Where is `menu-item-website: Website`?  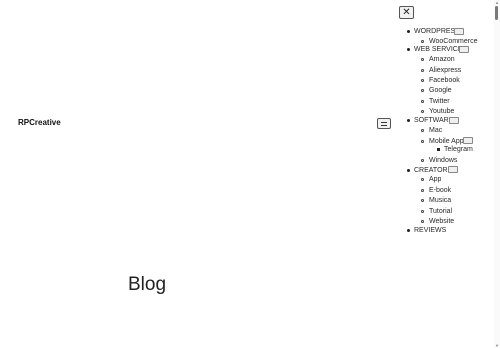 menu-item-website: Website is located at coordinates (441, 221).